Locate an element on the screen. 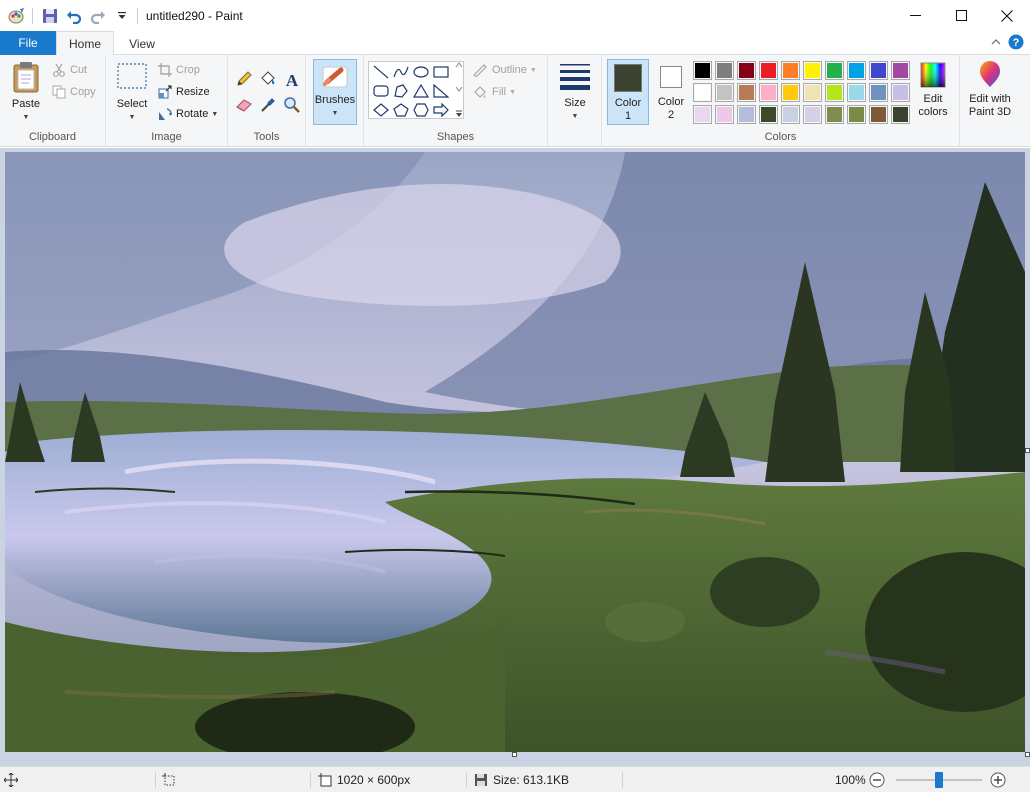  maximize-button is located at coordinates (961, 15).